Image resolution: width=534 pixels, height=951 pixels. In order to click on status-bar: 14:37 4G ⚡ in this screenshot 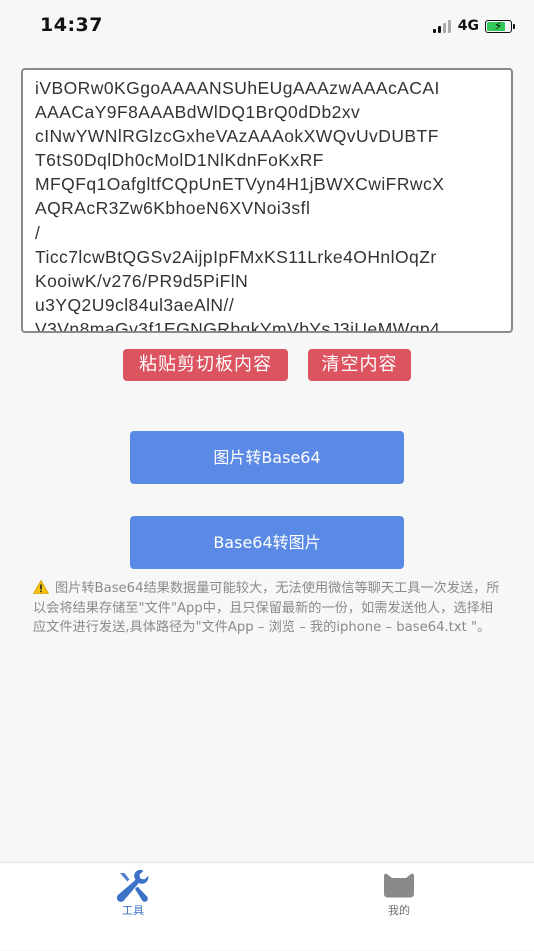, I will do `click(267, 26)`.